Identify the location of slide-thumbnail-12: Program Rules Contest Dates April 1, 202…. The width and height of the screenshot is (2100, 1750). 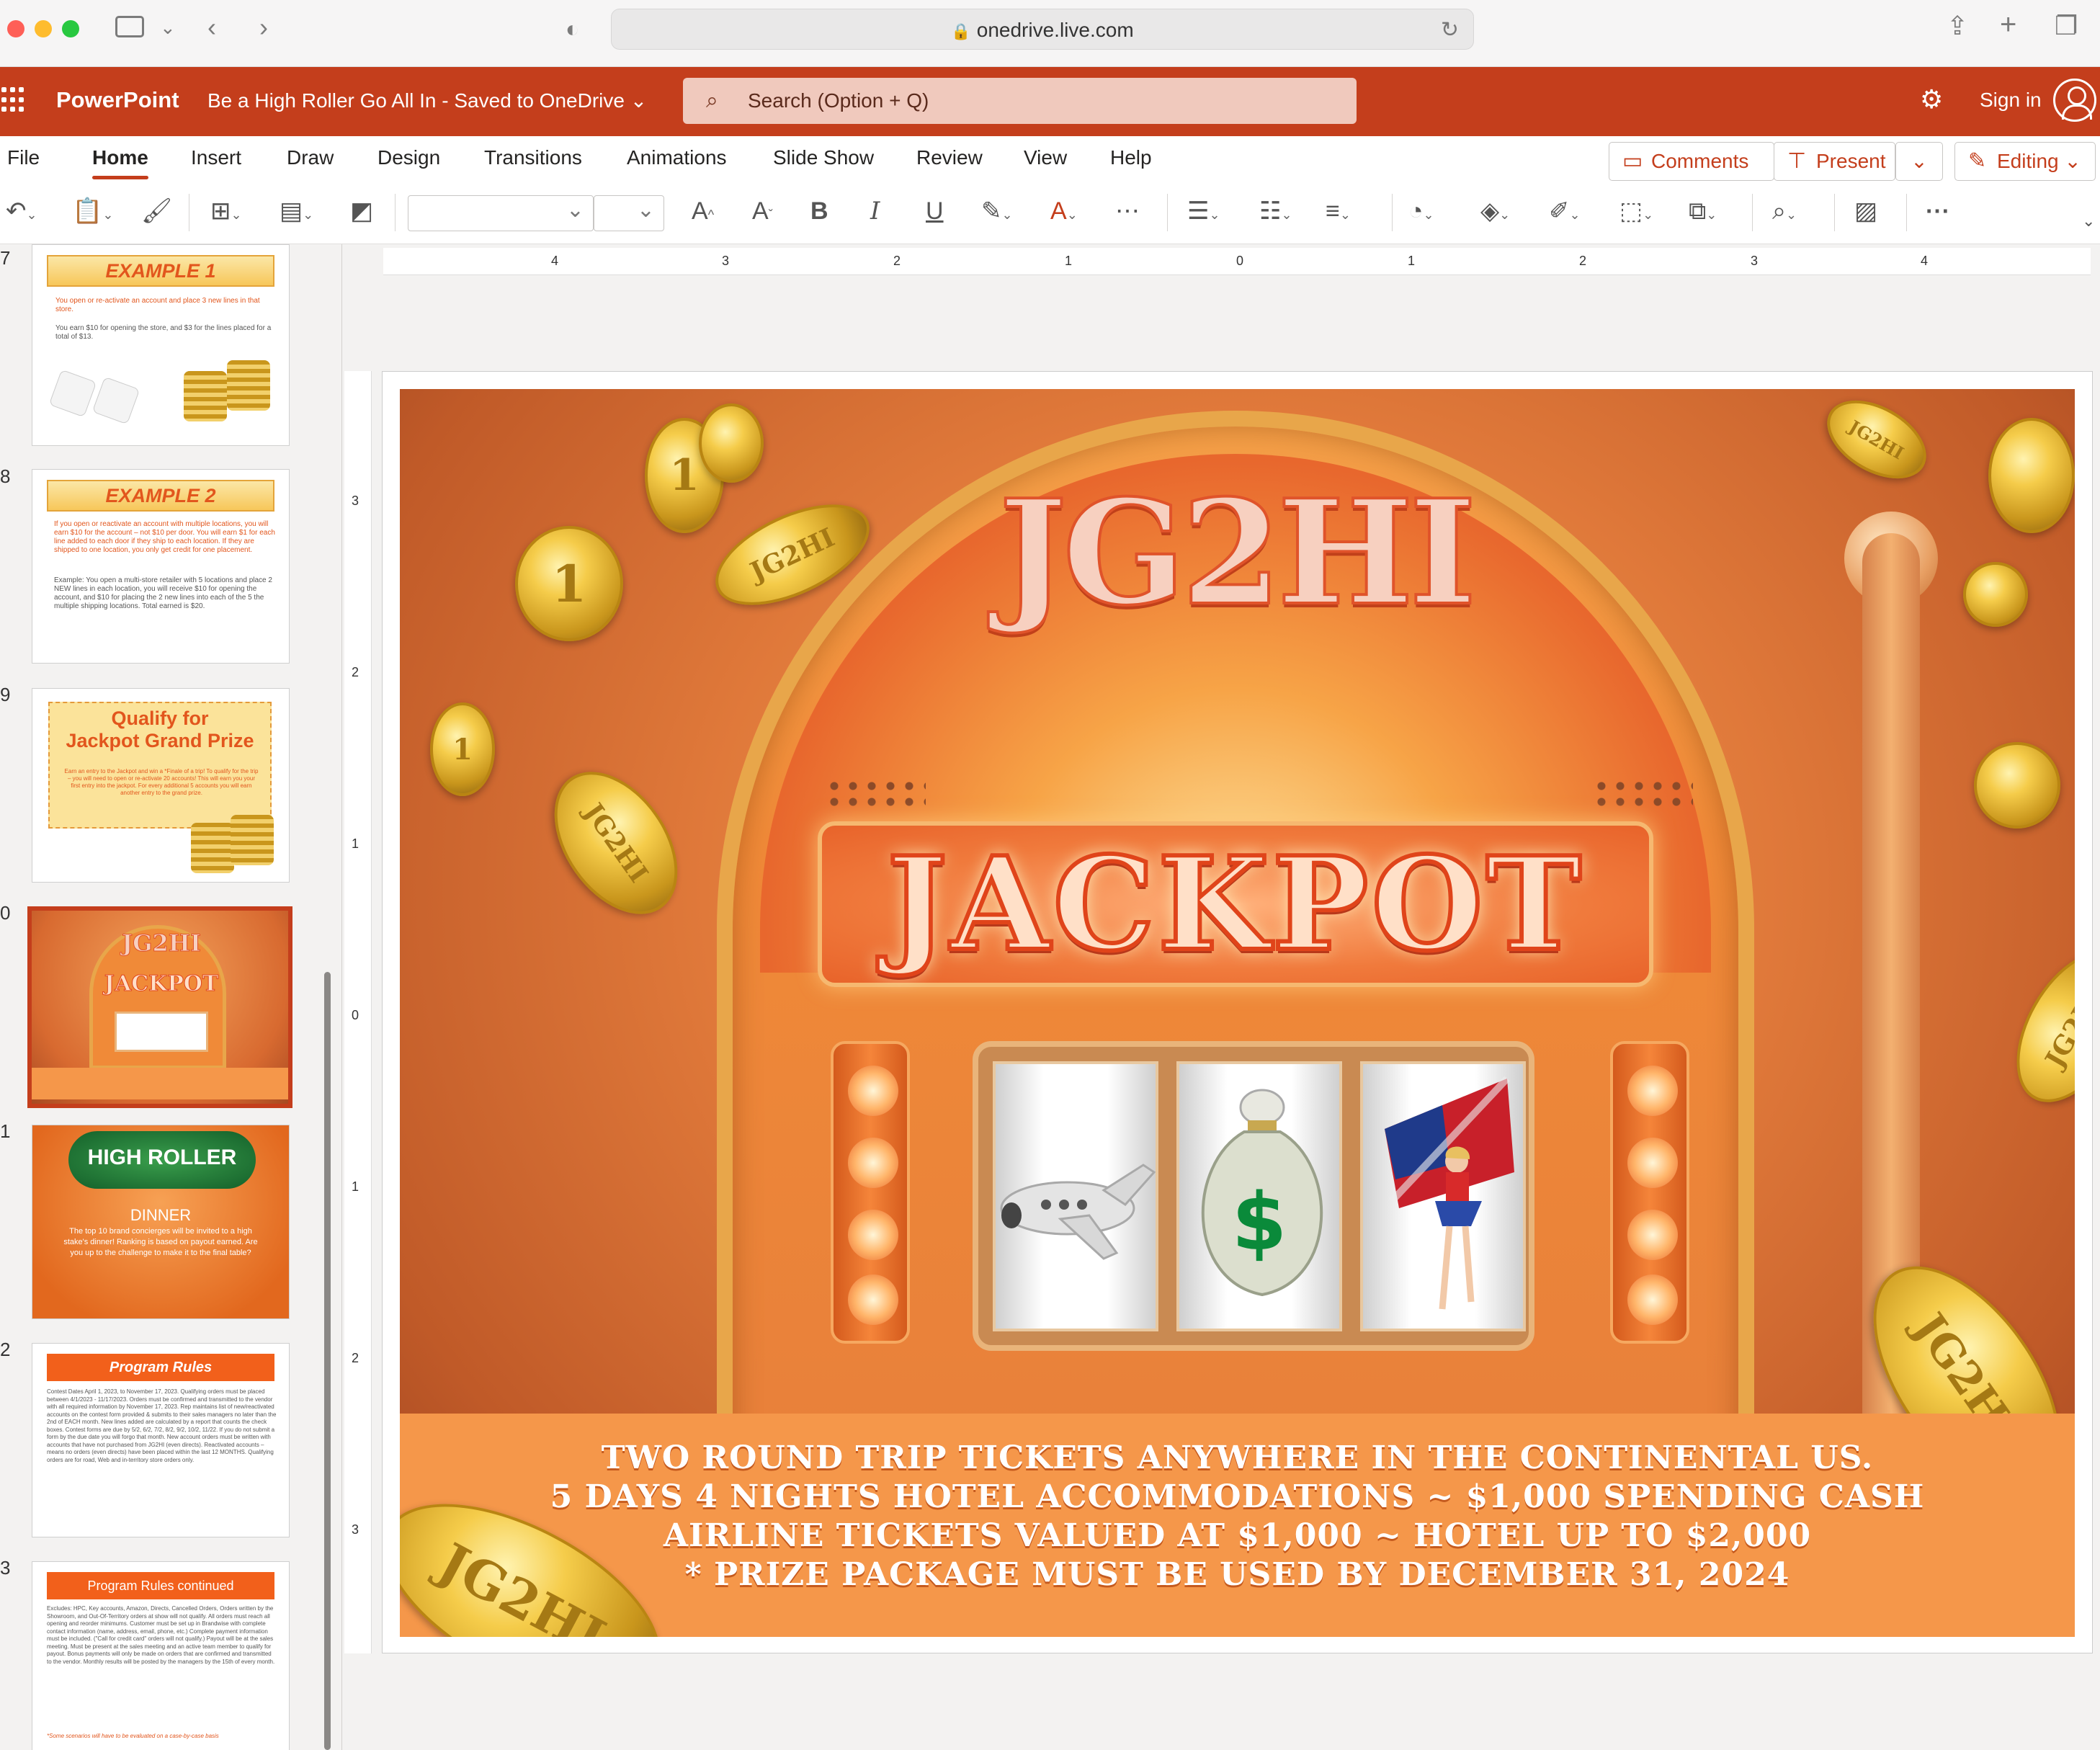
(161, 1440).